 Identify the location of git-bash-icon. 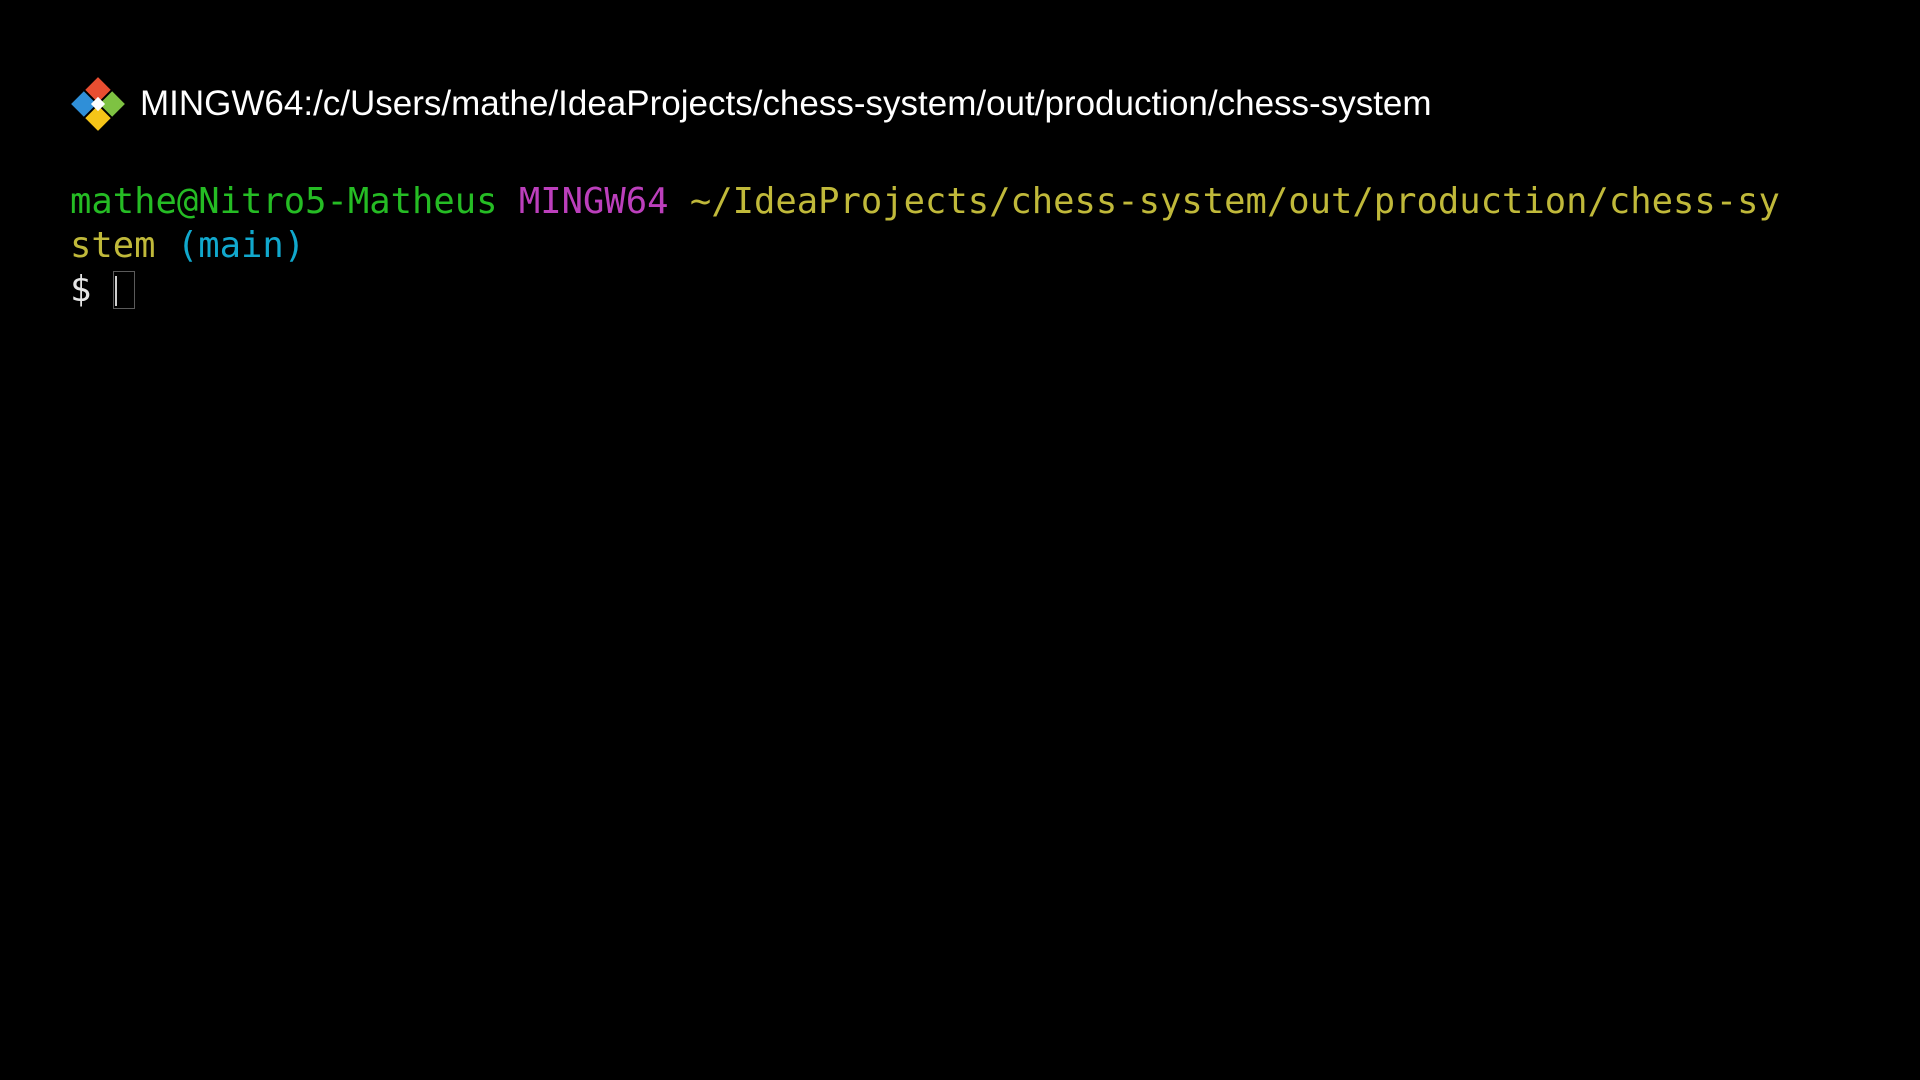
(98, 104).